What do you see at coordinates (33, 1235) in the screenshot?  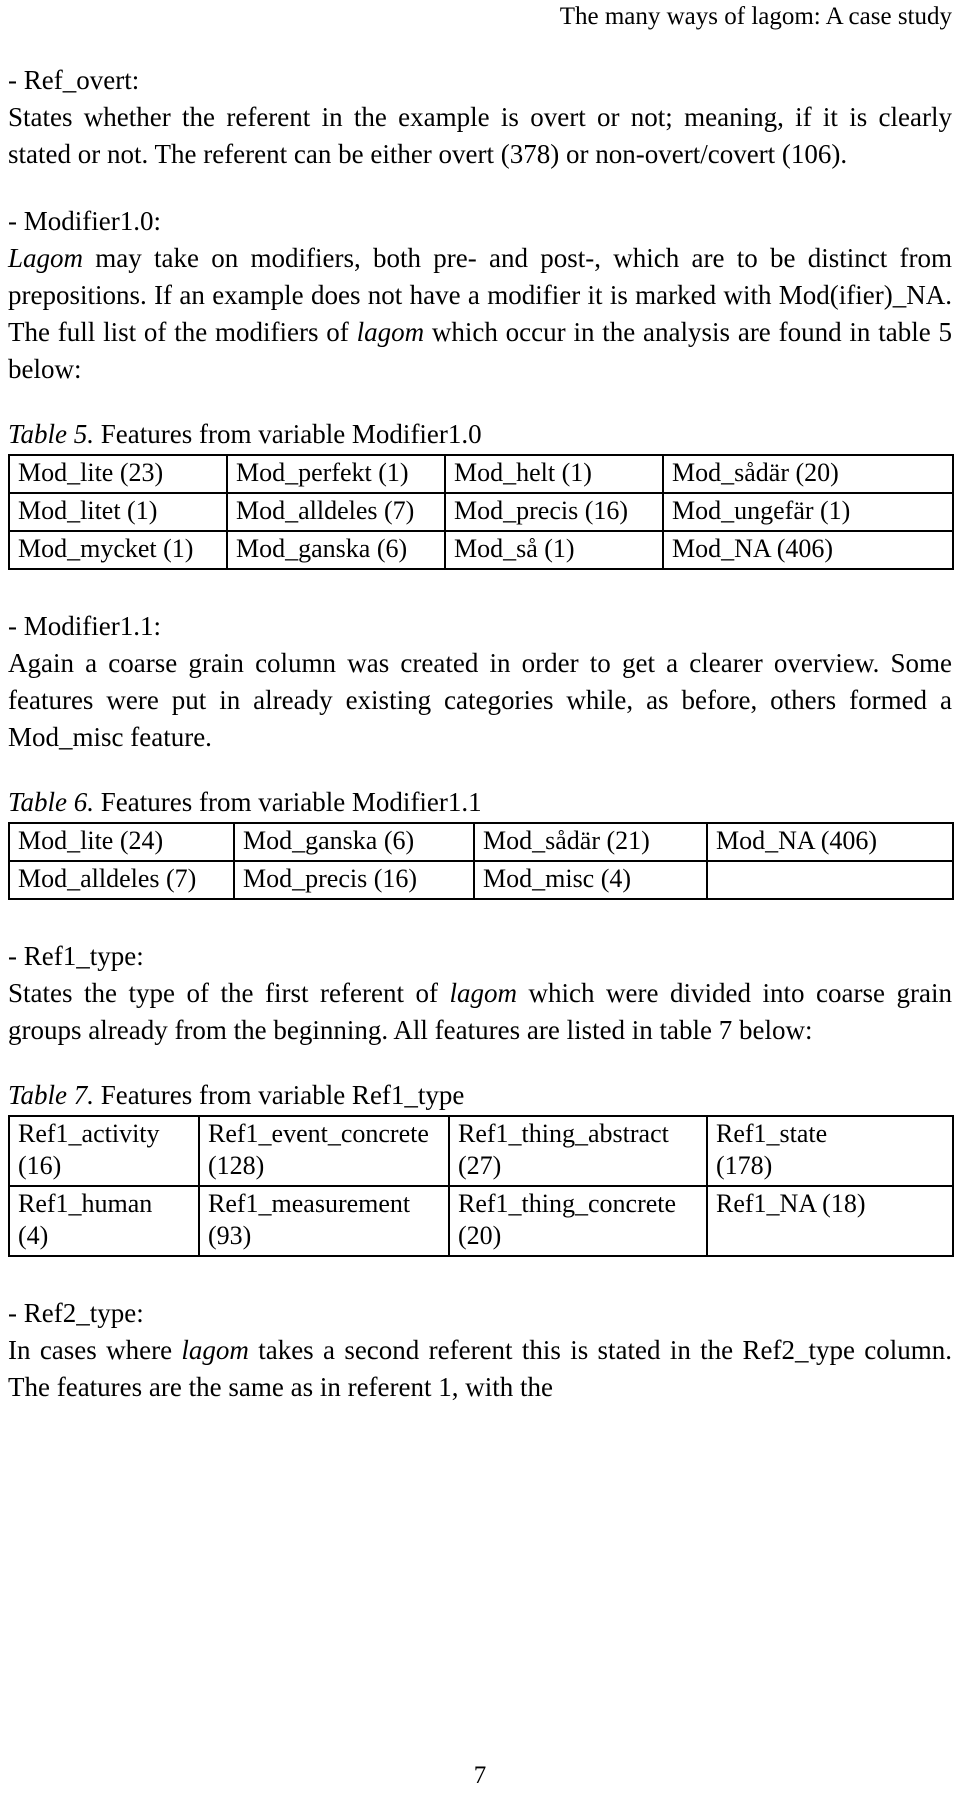 I see `feature-count: (4)` at bounding box center [33, 1235].